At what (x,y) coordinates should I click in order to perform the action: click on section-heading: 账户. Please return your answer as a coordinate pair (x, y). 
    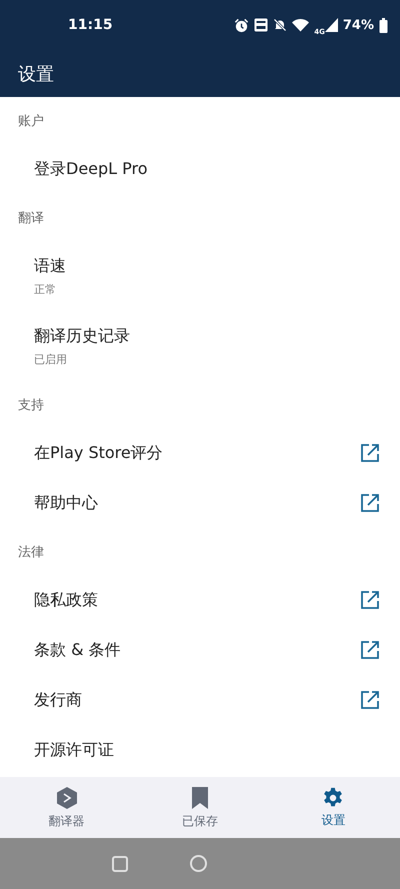
    Looking at the image, I should click on (31, 121).